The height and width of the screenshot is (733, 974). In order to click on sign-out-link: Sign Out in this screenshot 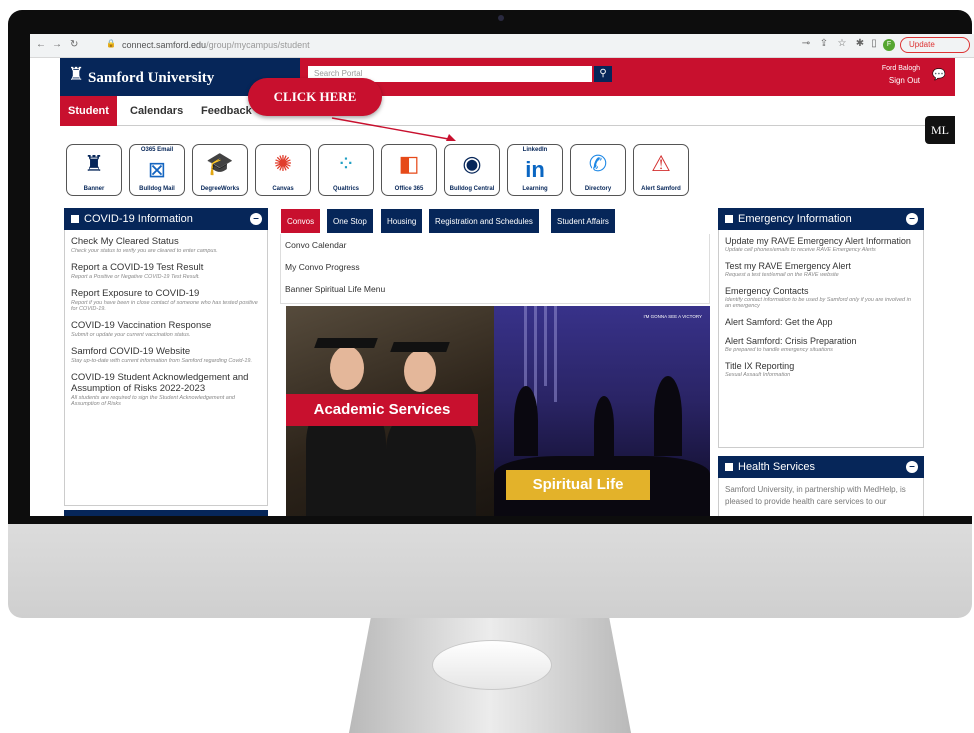, I will do `click(890, 80)`.